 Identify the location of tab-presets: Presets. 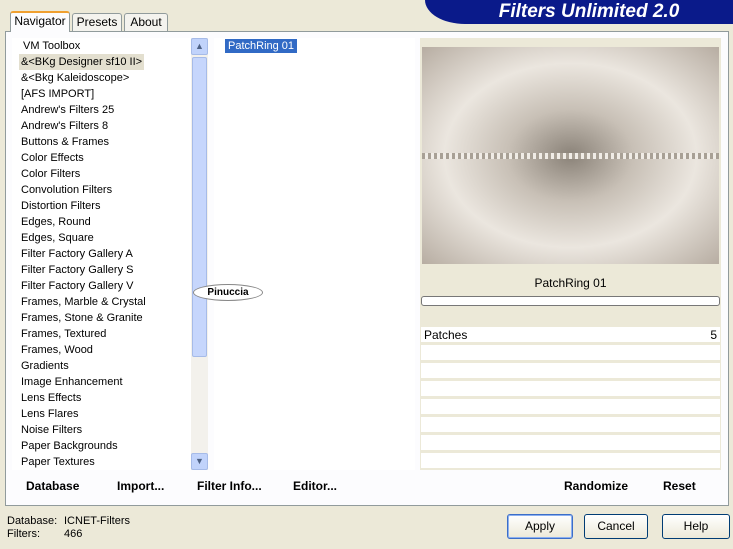
(97, 22).